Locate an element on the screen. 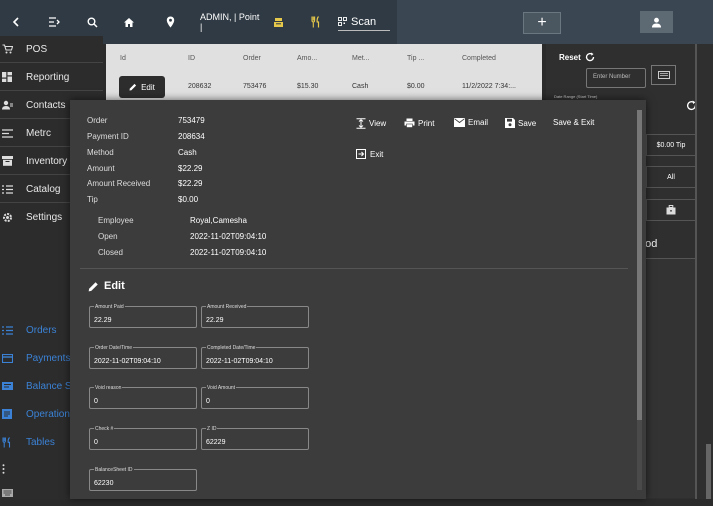 This screenshot has height=506, width=713. detail-label: Tip is located at coordinates (92, 199).